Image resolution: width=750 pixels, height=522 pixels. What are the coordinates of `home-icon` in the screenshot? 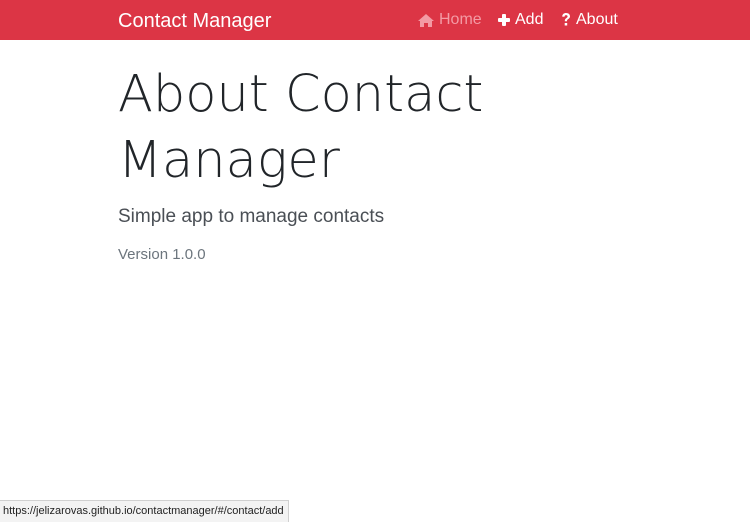 It's located at (428, 20).